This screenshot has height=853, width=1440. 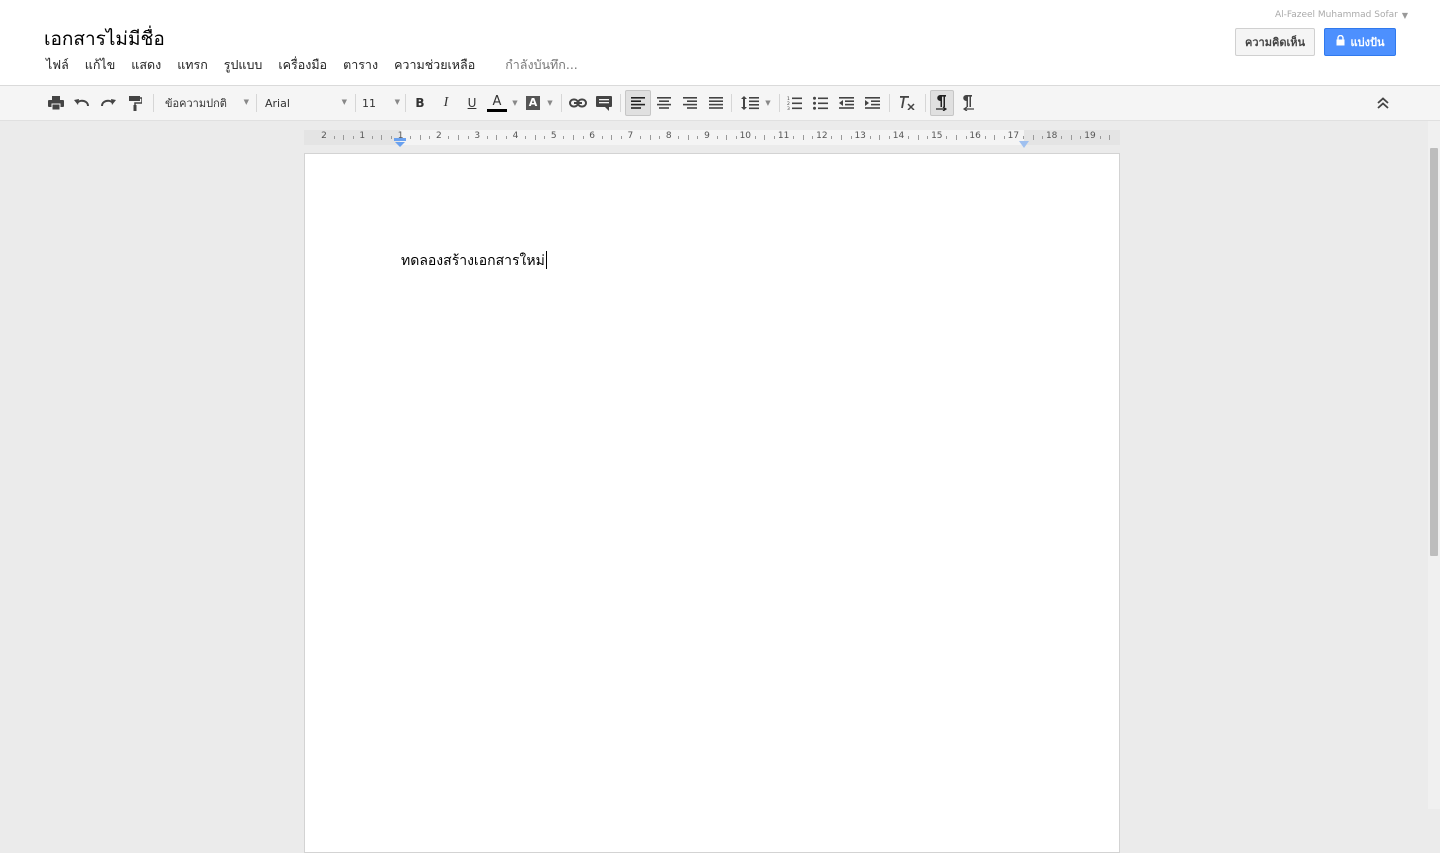 I want to click on line-spacing-icon, so click(x=750, y=103).